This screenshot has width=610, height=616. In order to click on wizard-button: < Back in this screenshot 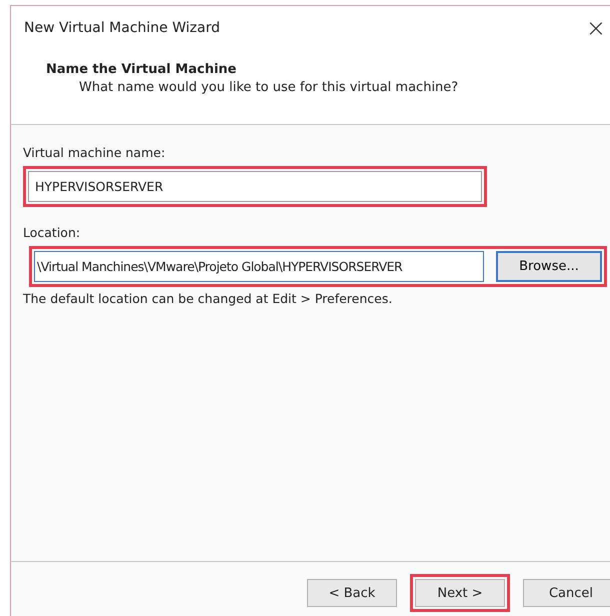, I will do `click(352, 593)`.